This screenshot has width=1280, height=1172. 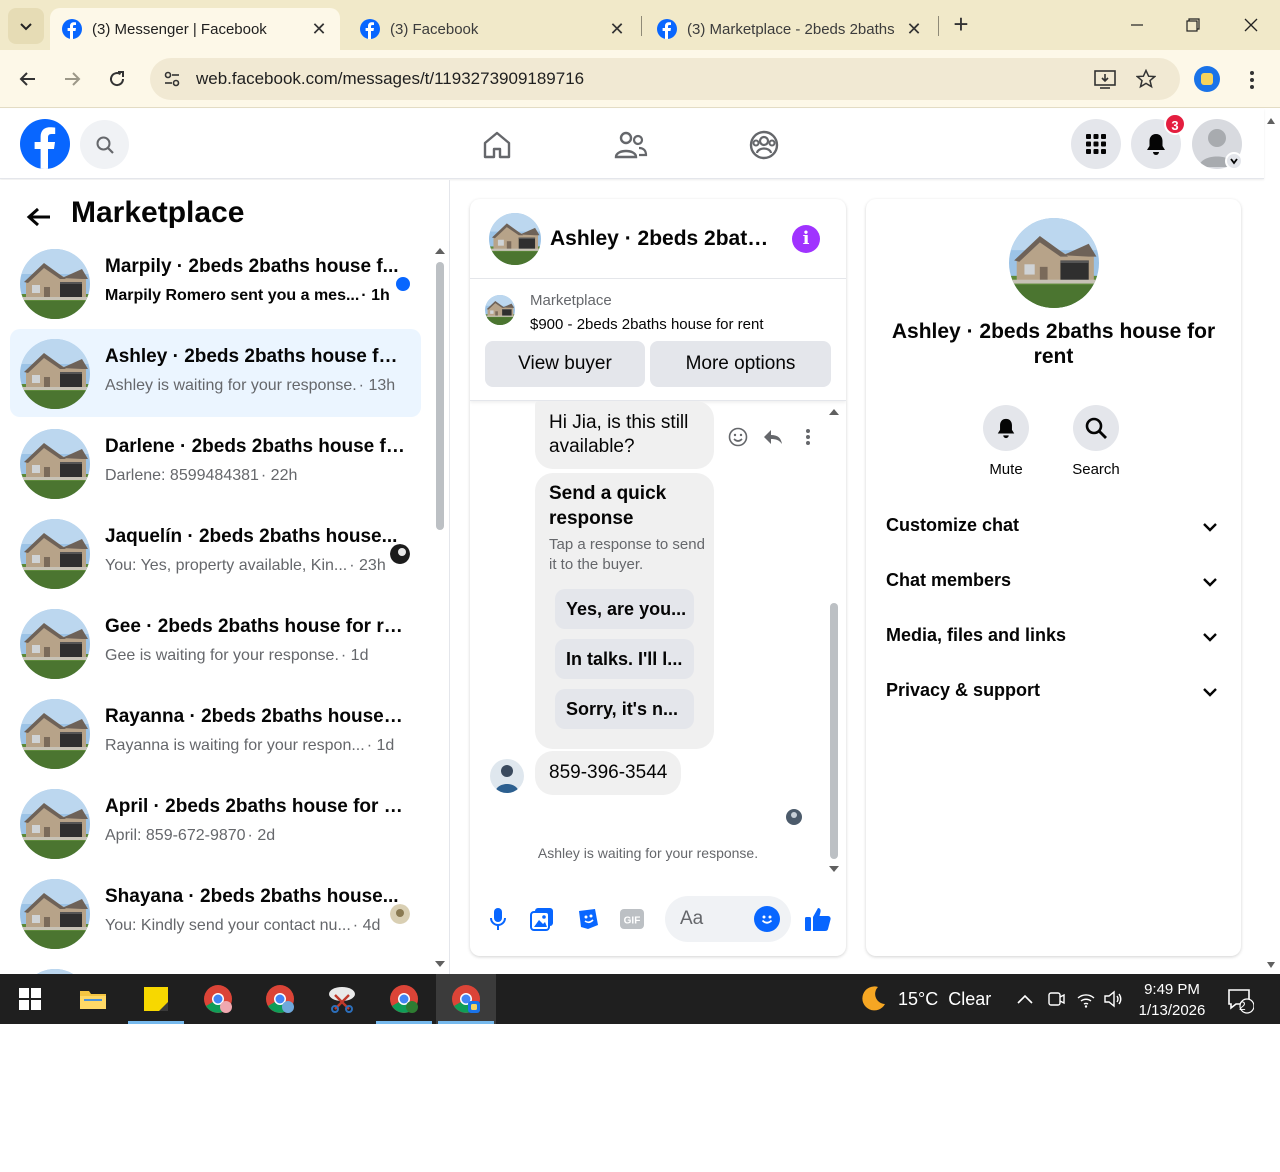 What do you see at coordinates (1025, 999) in the screenshot?
I see `show-hidden-icons-button` at bounding box center [1025, 999].